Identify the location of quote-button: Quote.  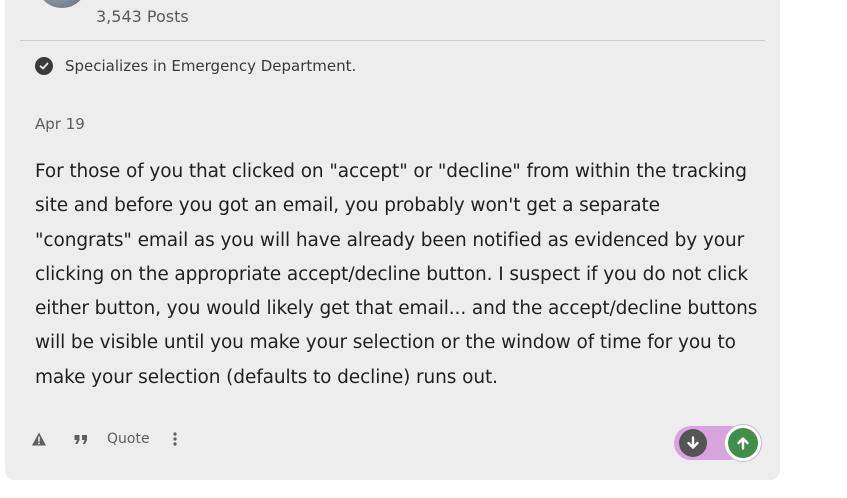
(128, 439).